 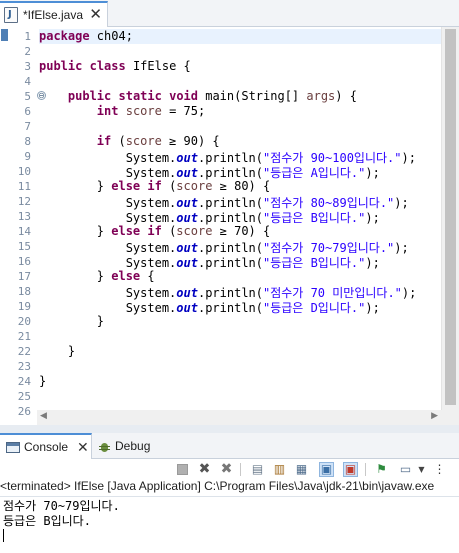 What do you see at coordinates (405, 469) in the screenshot?
I see `display-console-icon: ▭` at bounding box center [405, 469].